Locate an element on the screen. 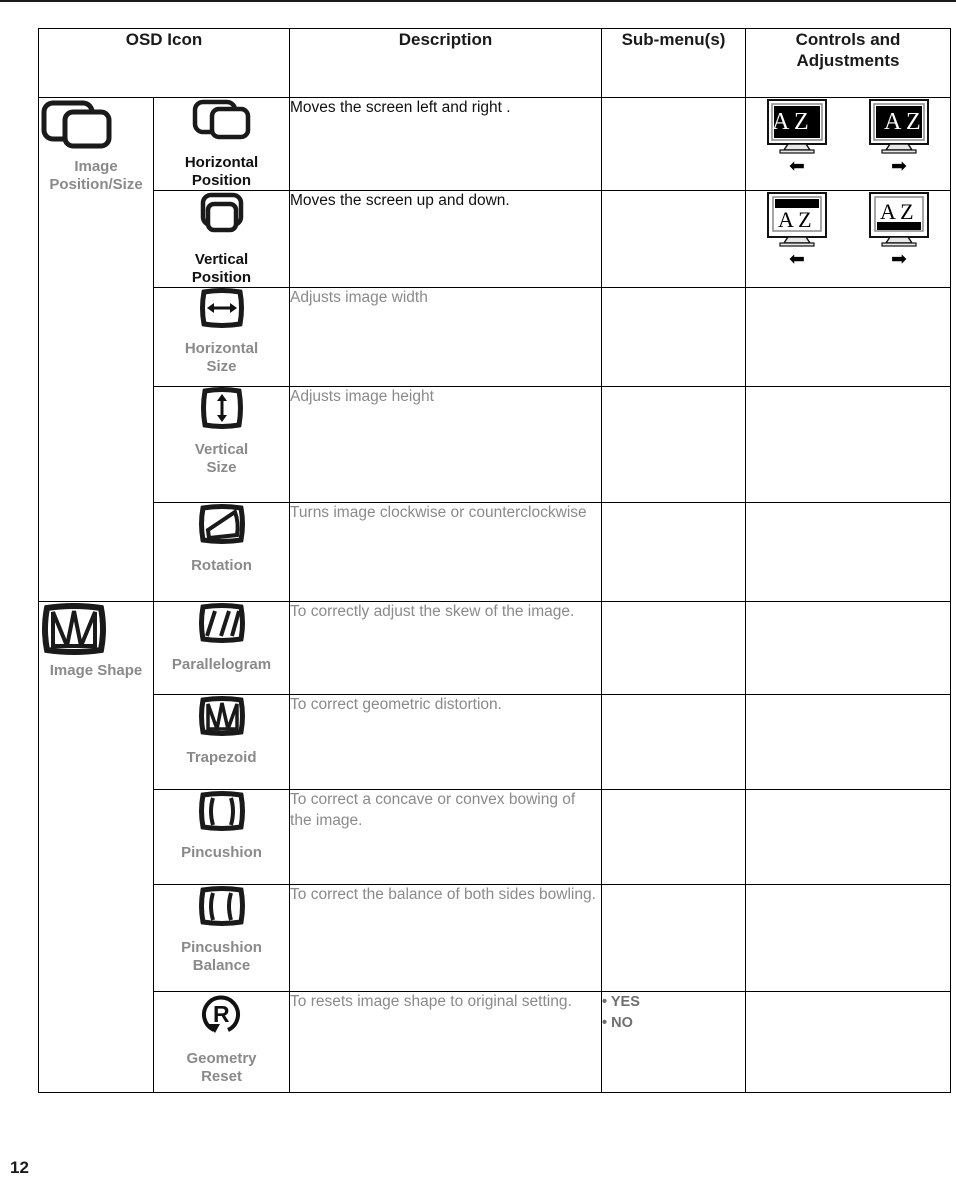 Image resolution: width=956 pixels, height=1187 pixels. controls-cell-horizontal-position: A Z ⬅ A Z ➡ is located at coordinates (848, 144).